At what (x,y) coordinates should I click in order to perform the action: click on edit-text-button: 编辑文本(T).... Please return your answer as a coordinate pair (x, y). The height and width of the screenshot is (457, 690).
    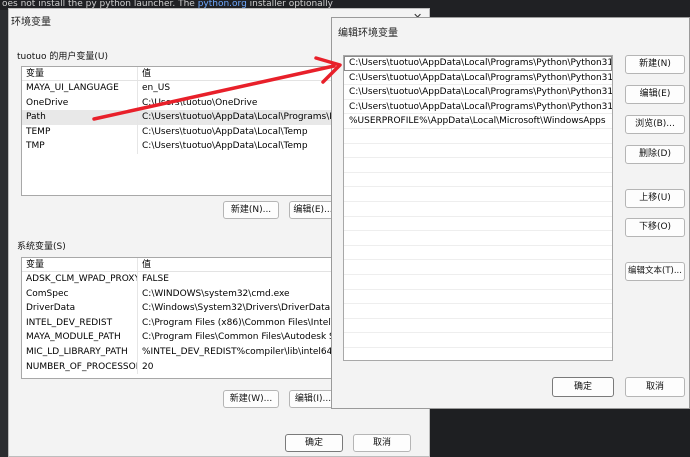
    Looking at the image, I should click on (655, 271).